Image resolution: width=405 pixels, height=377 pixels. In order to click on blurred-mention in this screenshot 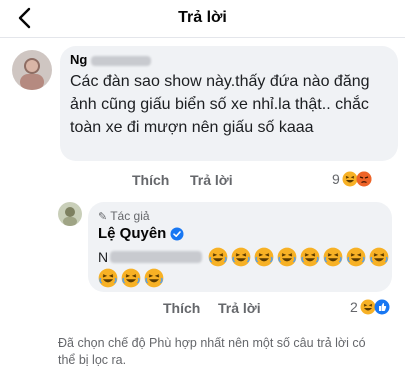, I will do `click(156, 257)`.